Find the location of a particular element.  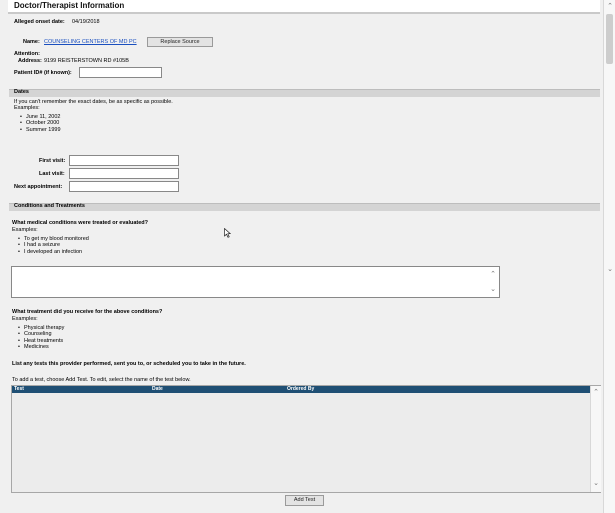

first-visit-label: First visit: is located at coordinates (52, 161).